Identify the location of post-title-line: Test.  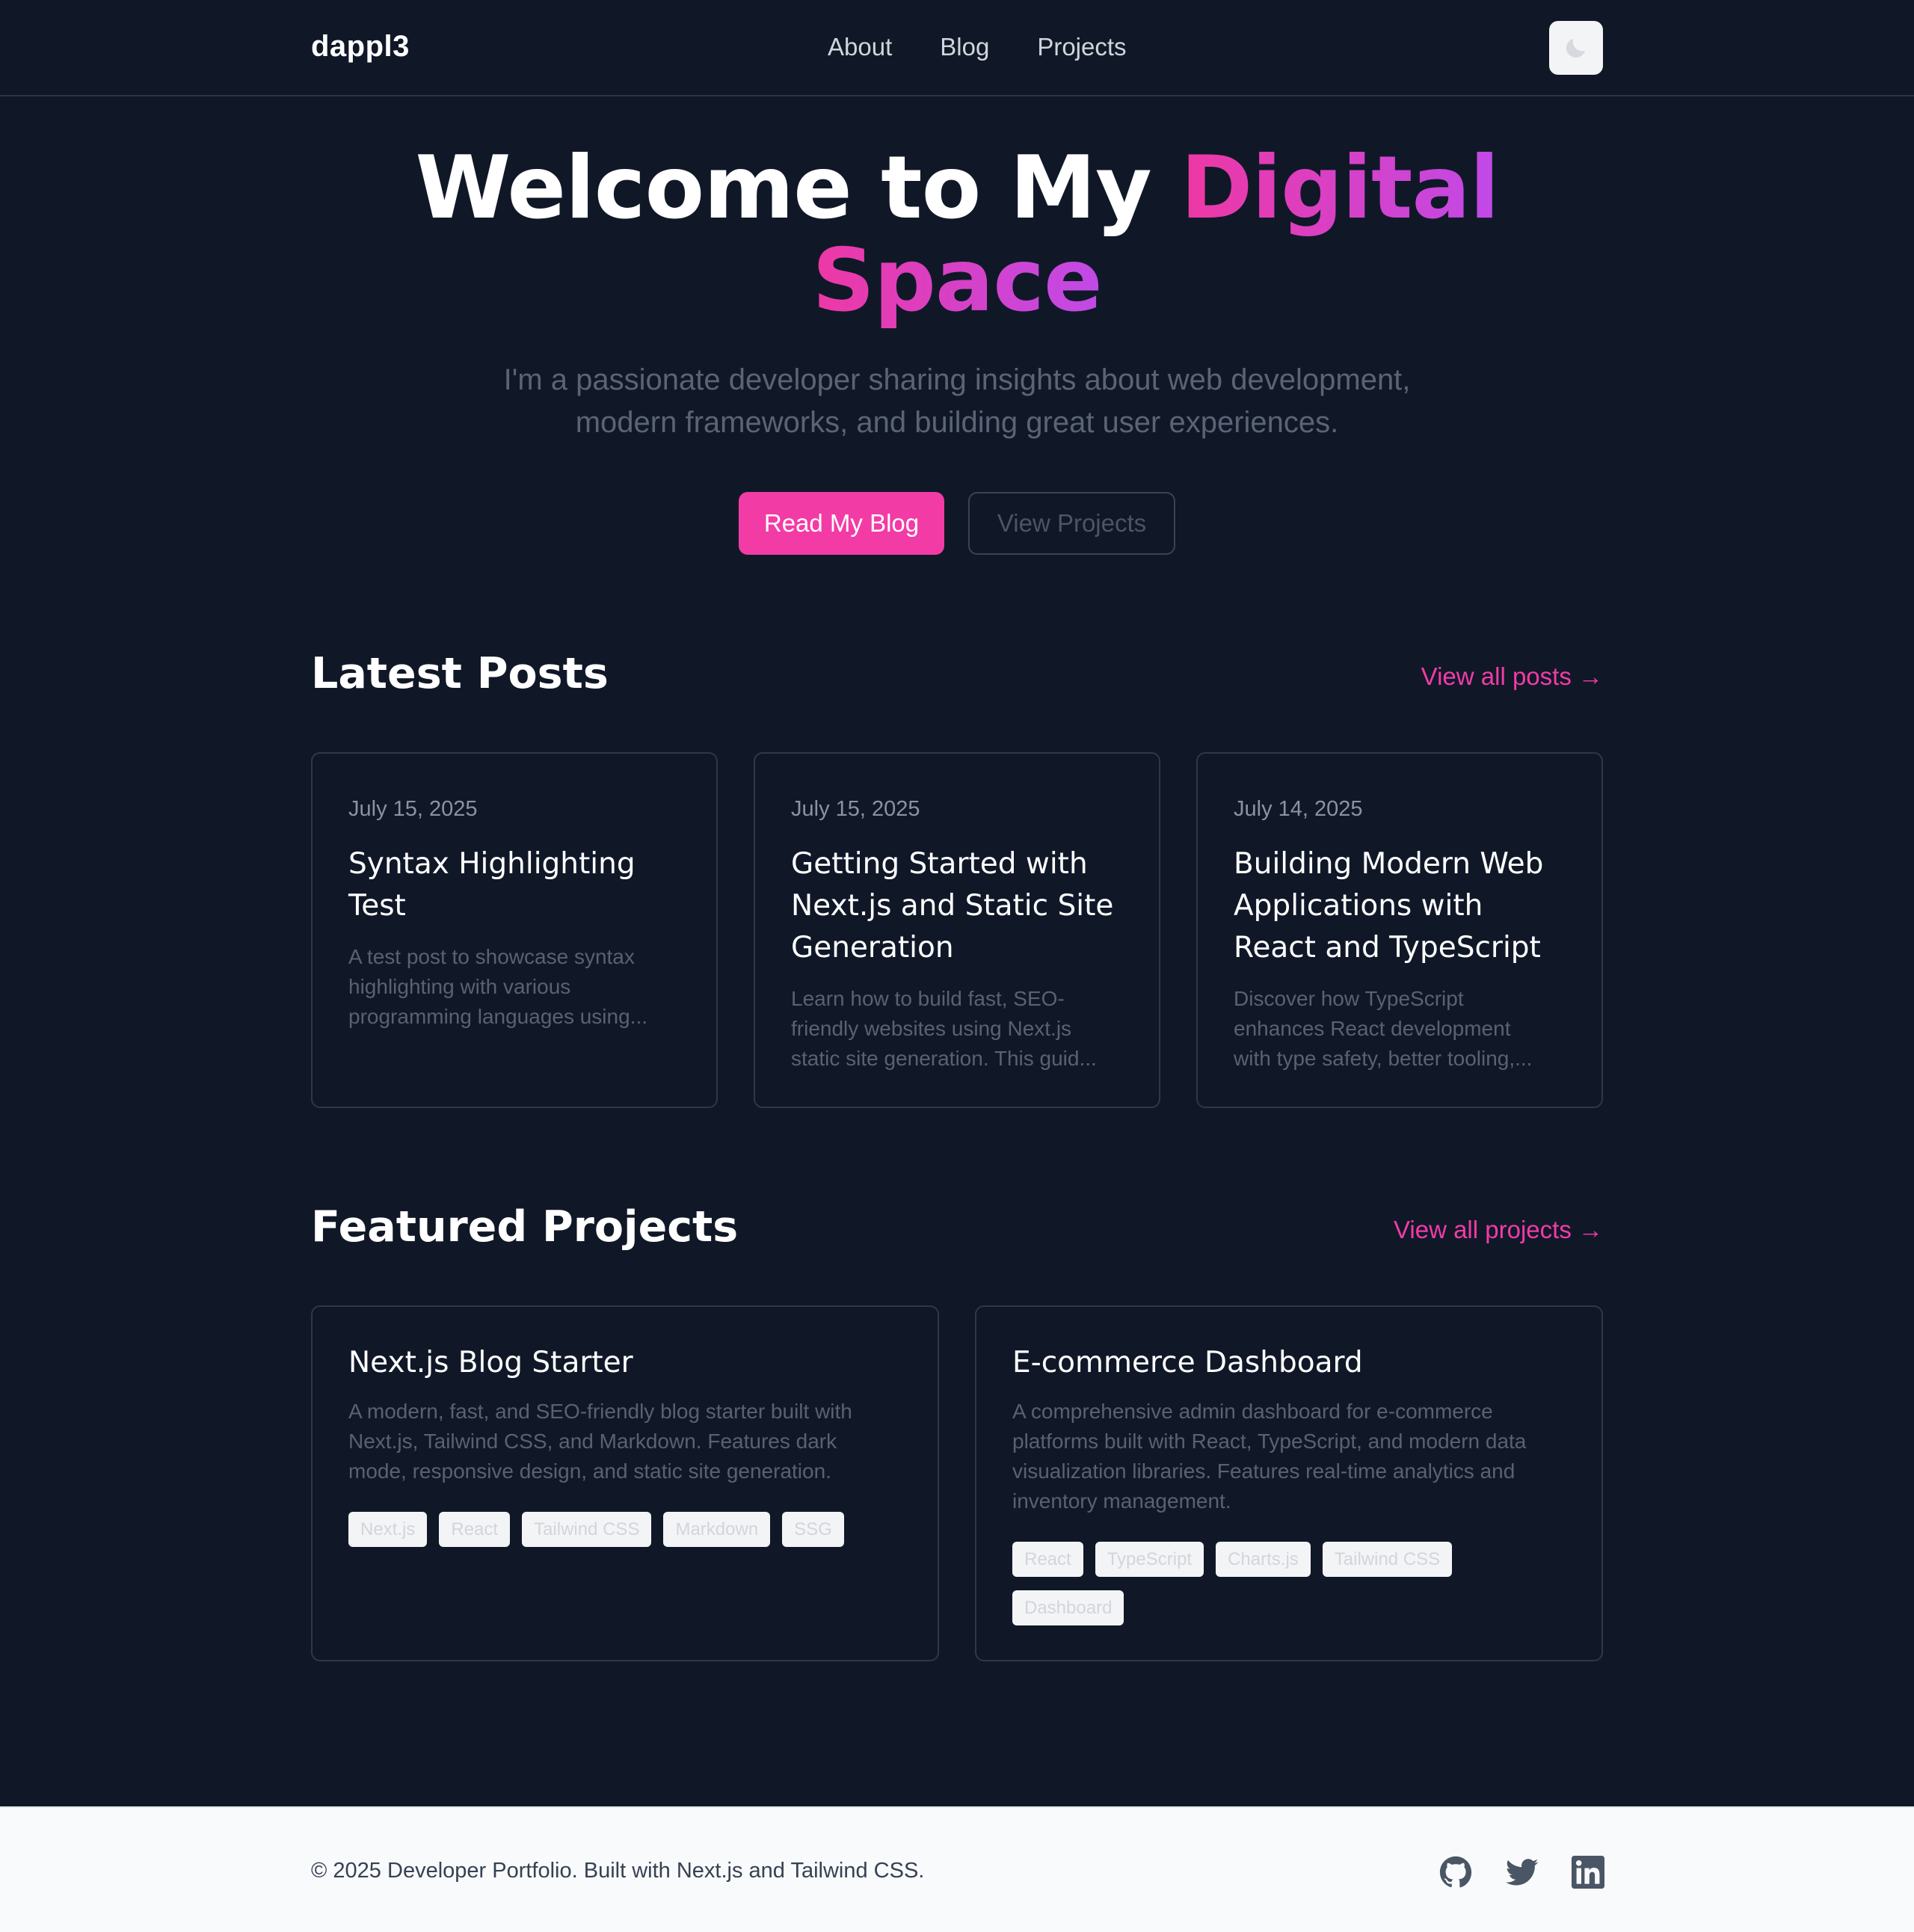
(377, 906).